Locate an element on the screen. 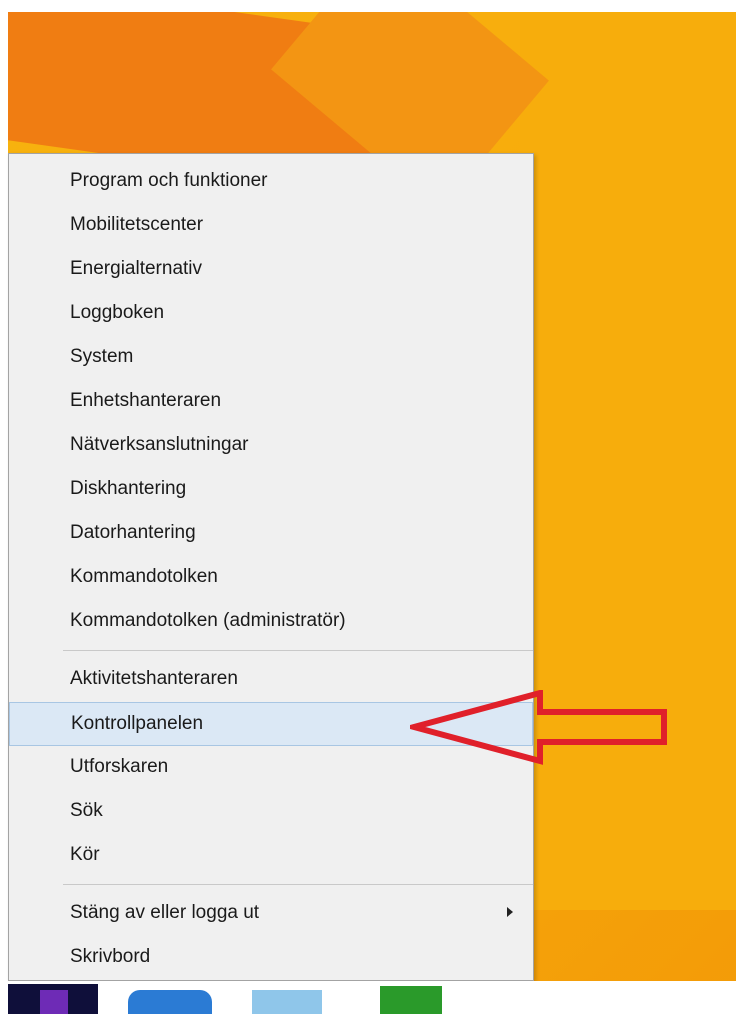  menu-item-natverksanslutningar: Nätverksanslutningar is located at coordinates (271, 446).